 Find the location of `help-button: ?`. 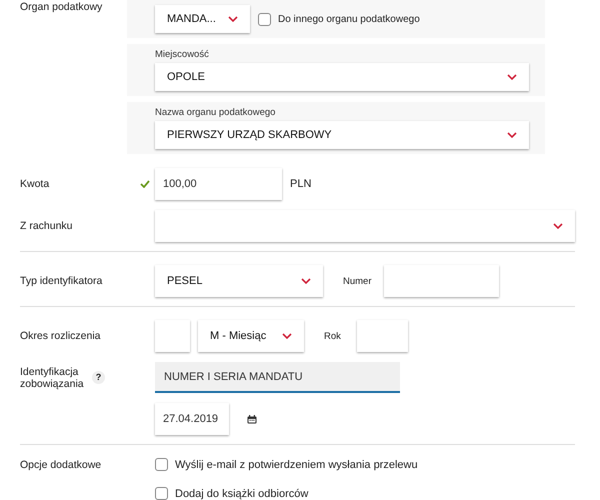

help-button: ? is located at coordinates (98, 377).